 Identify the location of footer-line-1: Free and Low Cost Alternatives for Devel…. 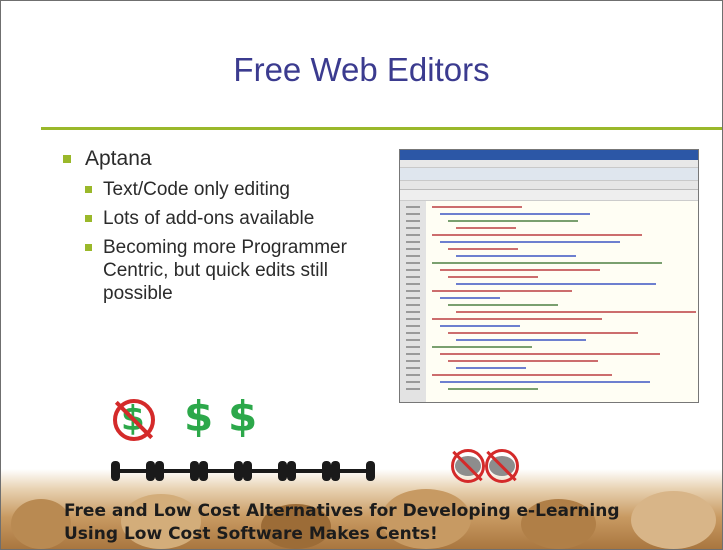
(342, 511).